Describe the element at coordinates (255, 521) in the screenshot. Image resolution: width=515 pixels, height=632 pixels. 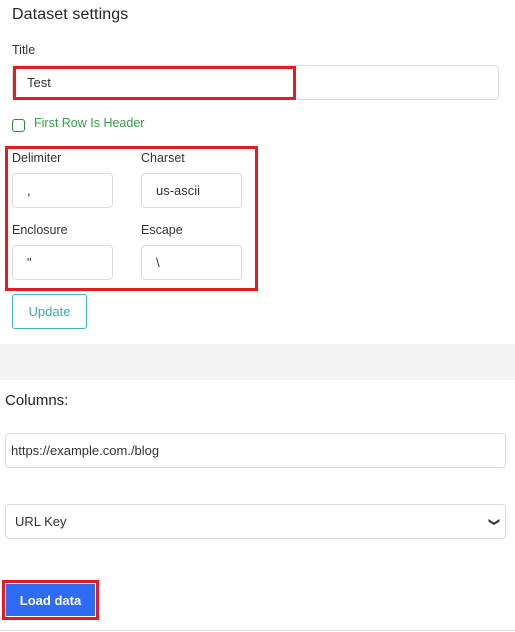
I see `column-type-select: URL Key ❯` at that location.